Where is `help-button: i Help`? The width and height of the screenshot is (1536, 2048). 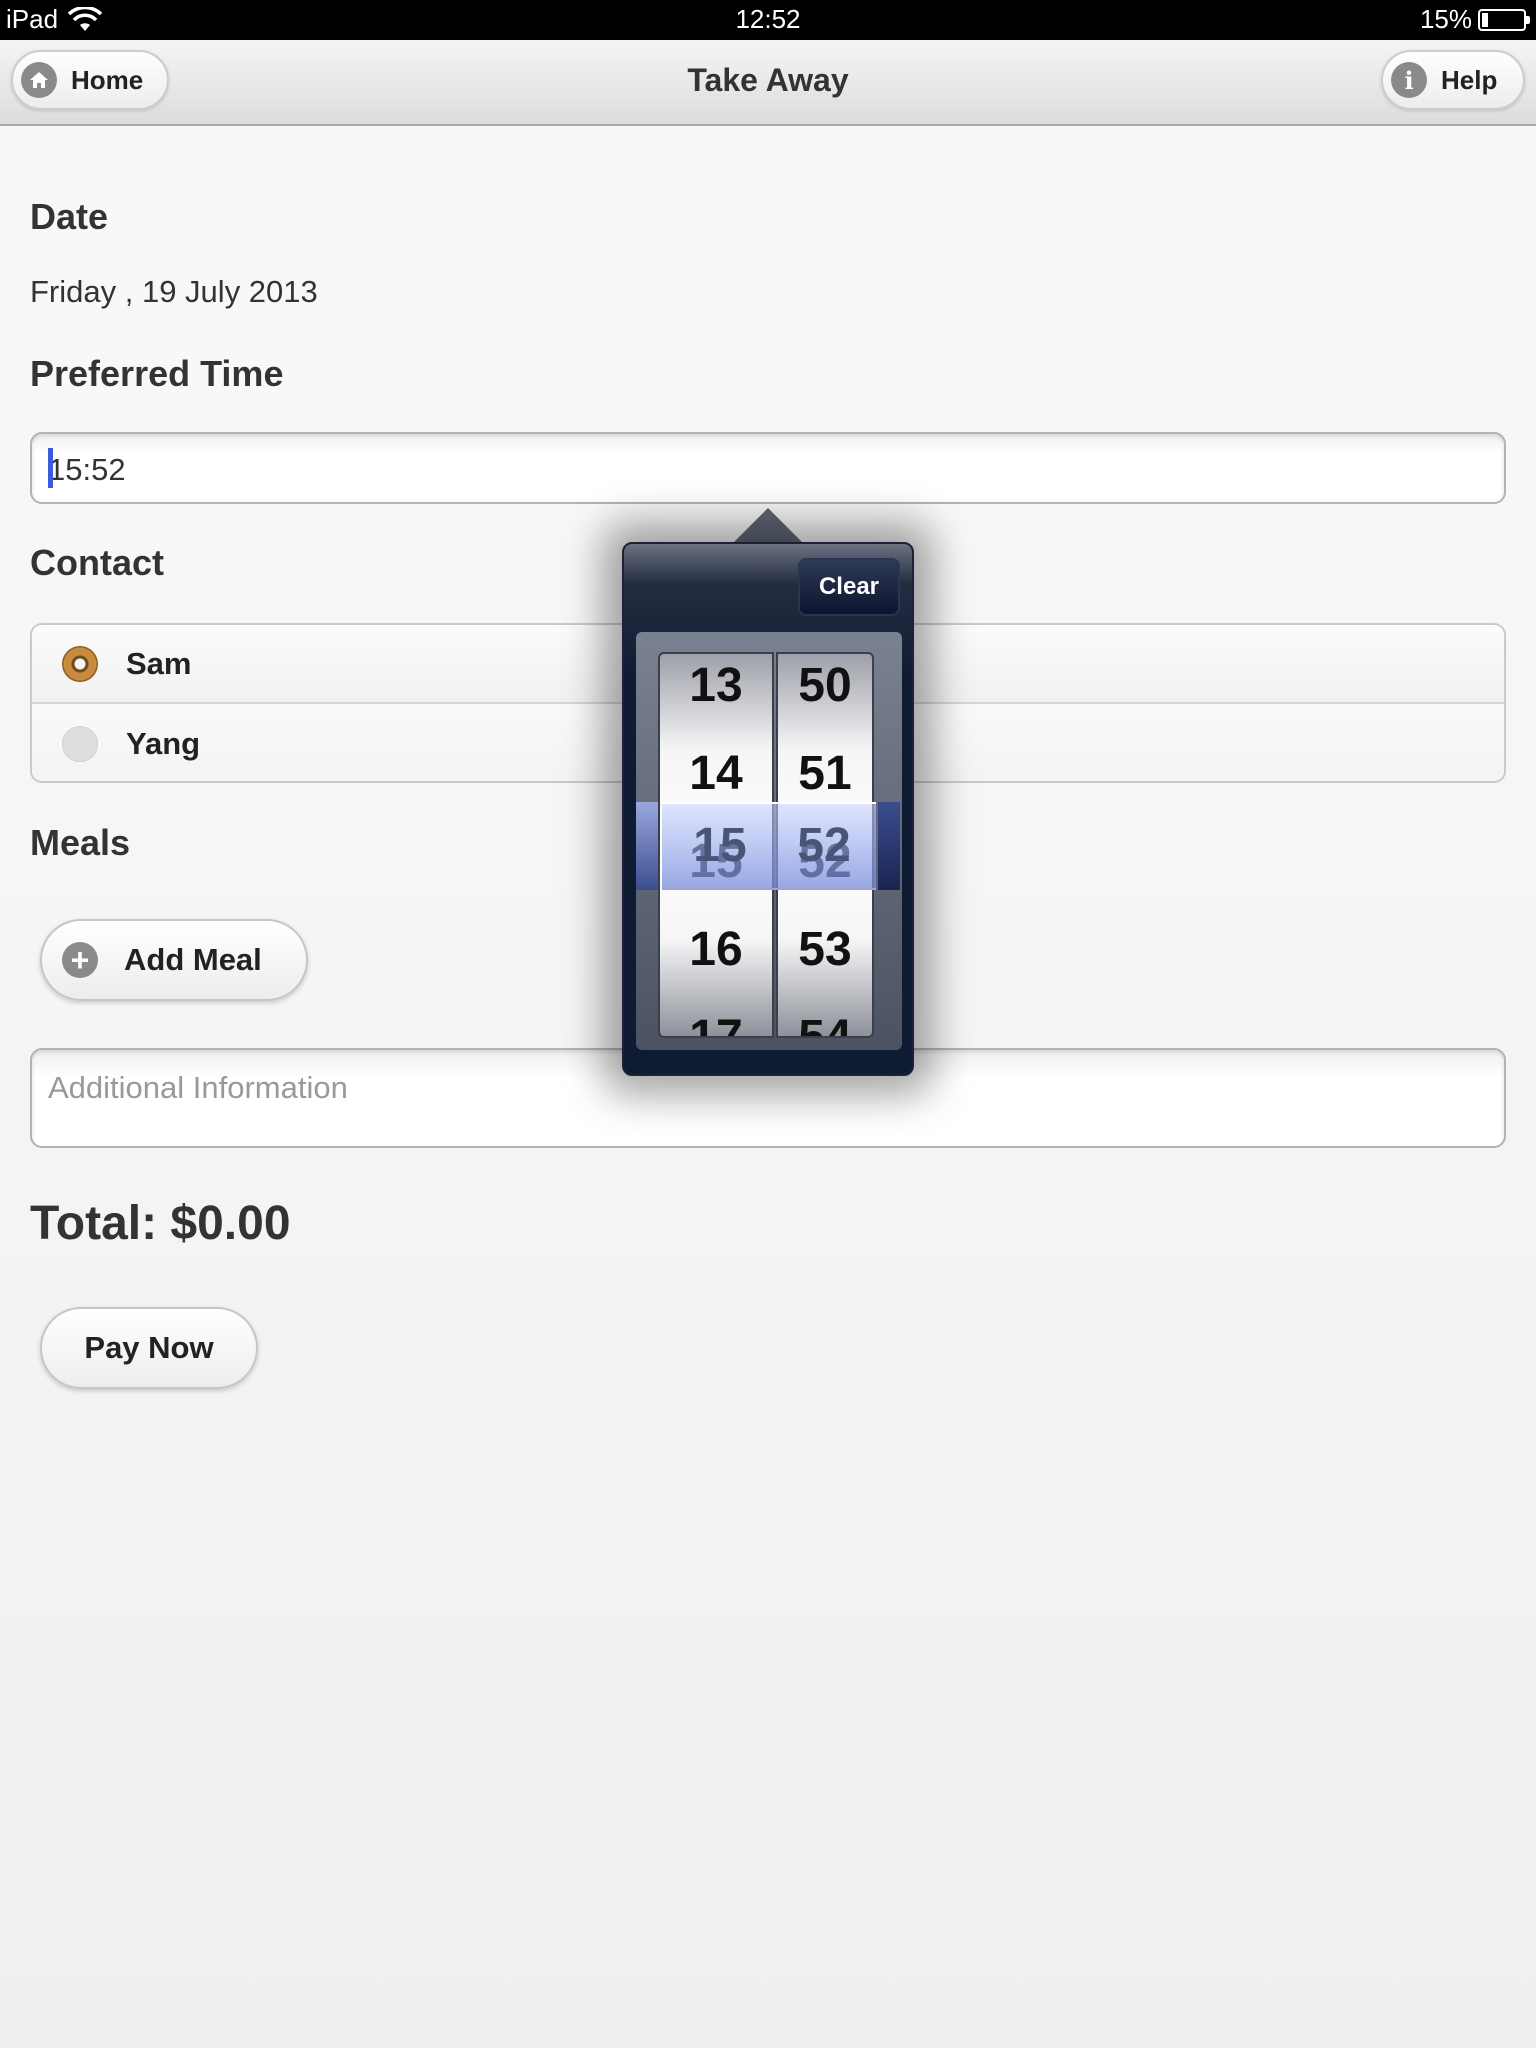
help-button: i Help is located at coordinates (1453, 80).